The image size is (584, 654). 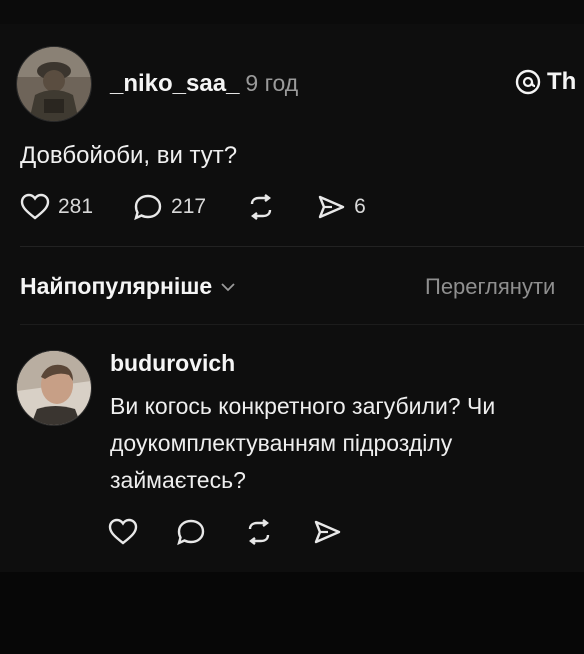 I want to click on post-time: 9 год, so click(x=272, y=83).